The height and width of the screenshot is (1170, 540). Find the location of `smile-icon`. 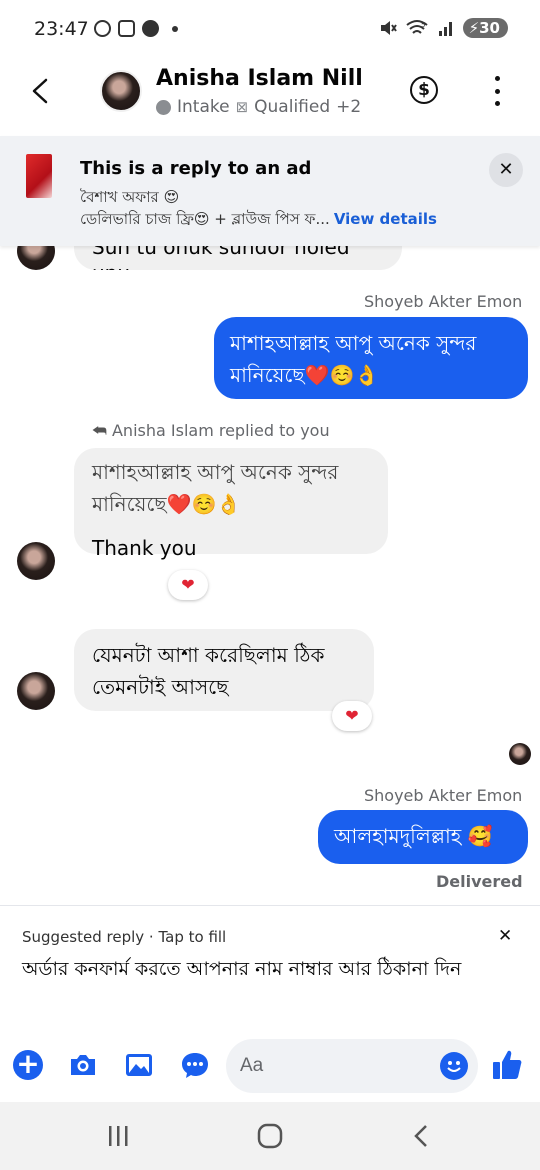

smile-icon is located at coordinates (454, 1066).